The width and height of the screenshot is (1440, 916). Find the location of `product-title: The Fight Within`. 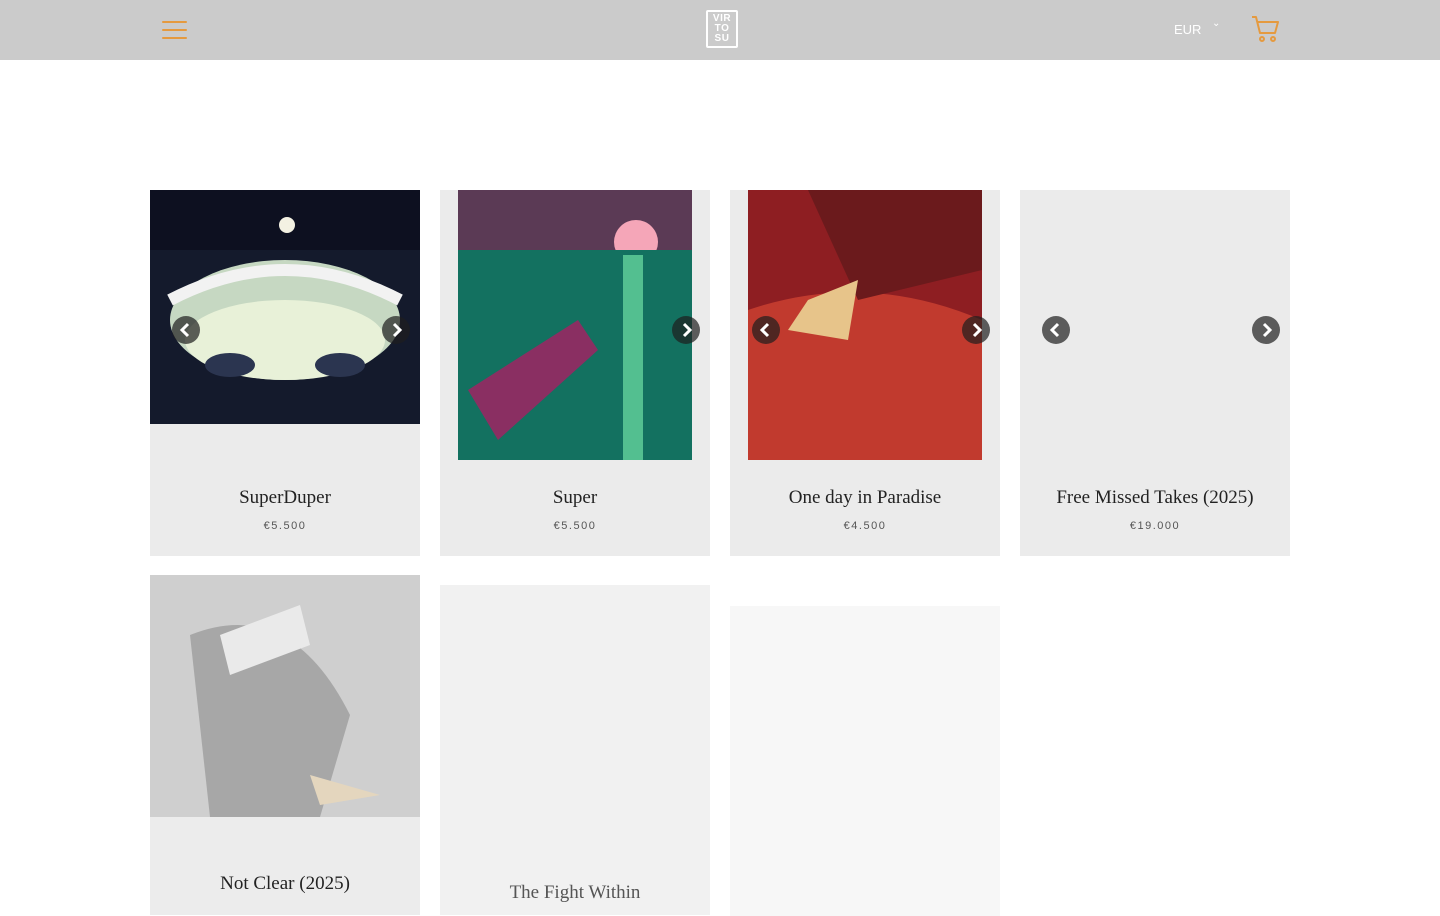

product-title: The Fight Within is located at coordinates (575, 893).